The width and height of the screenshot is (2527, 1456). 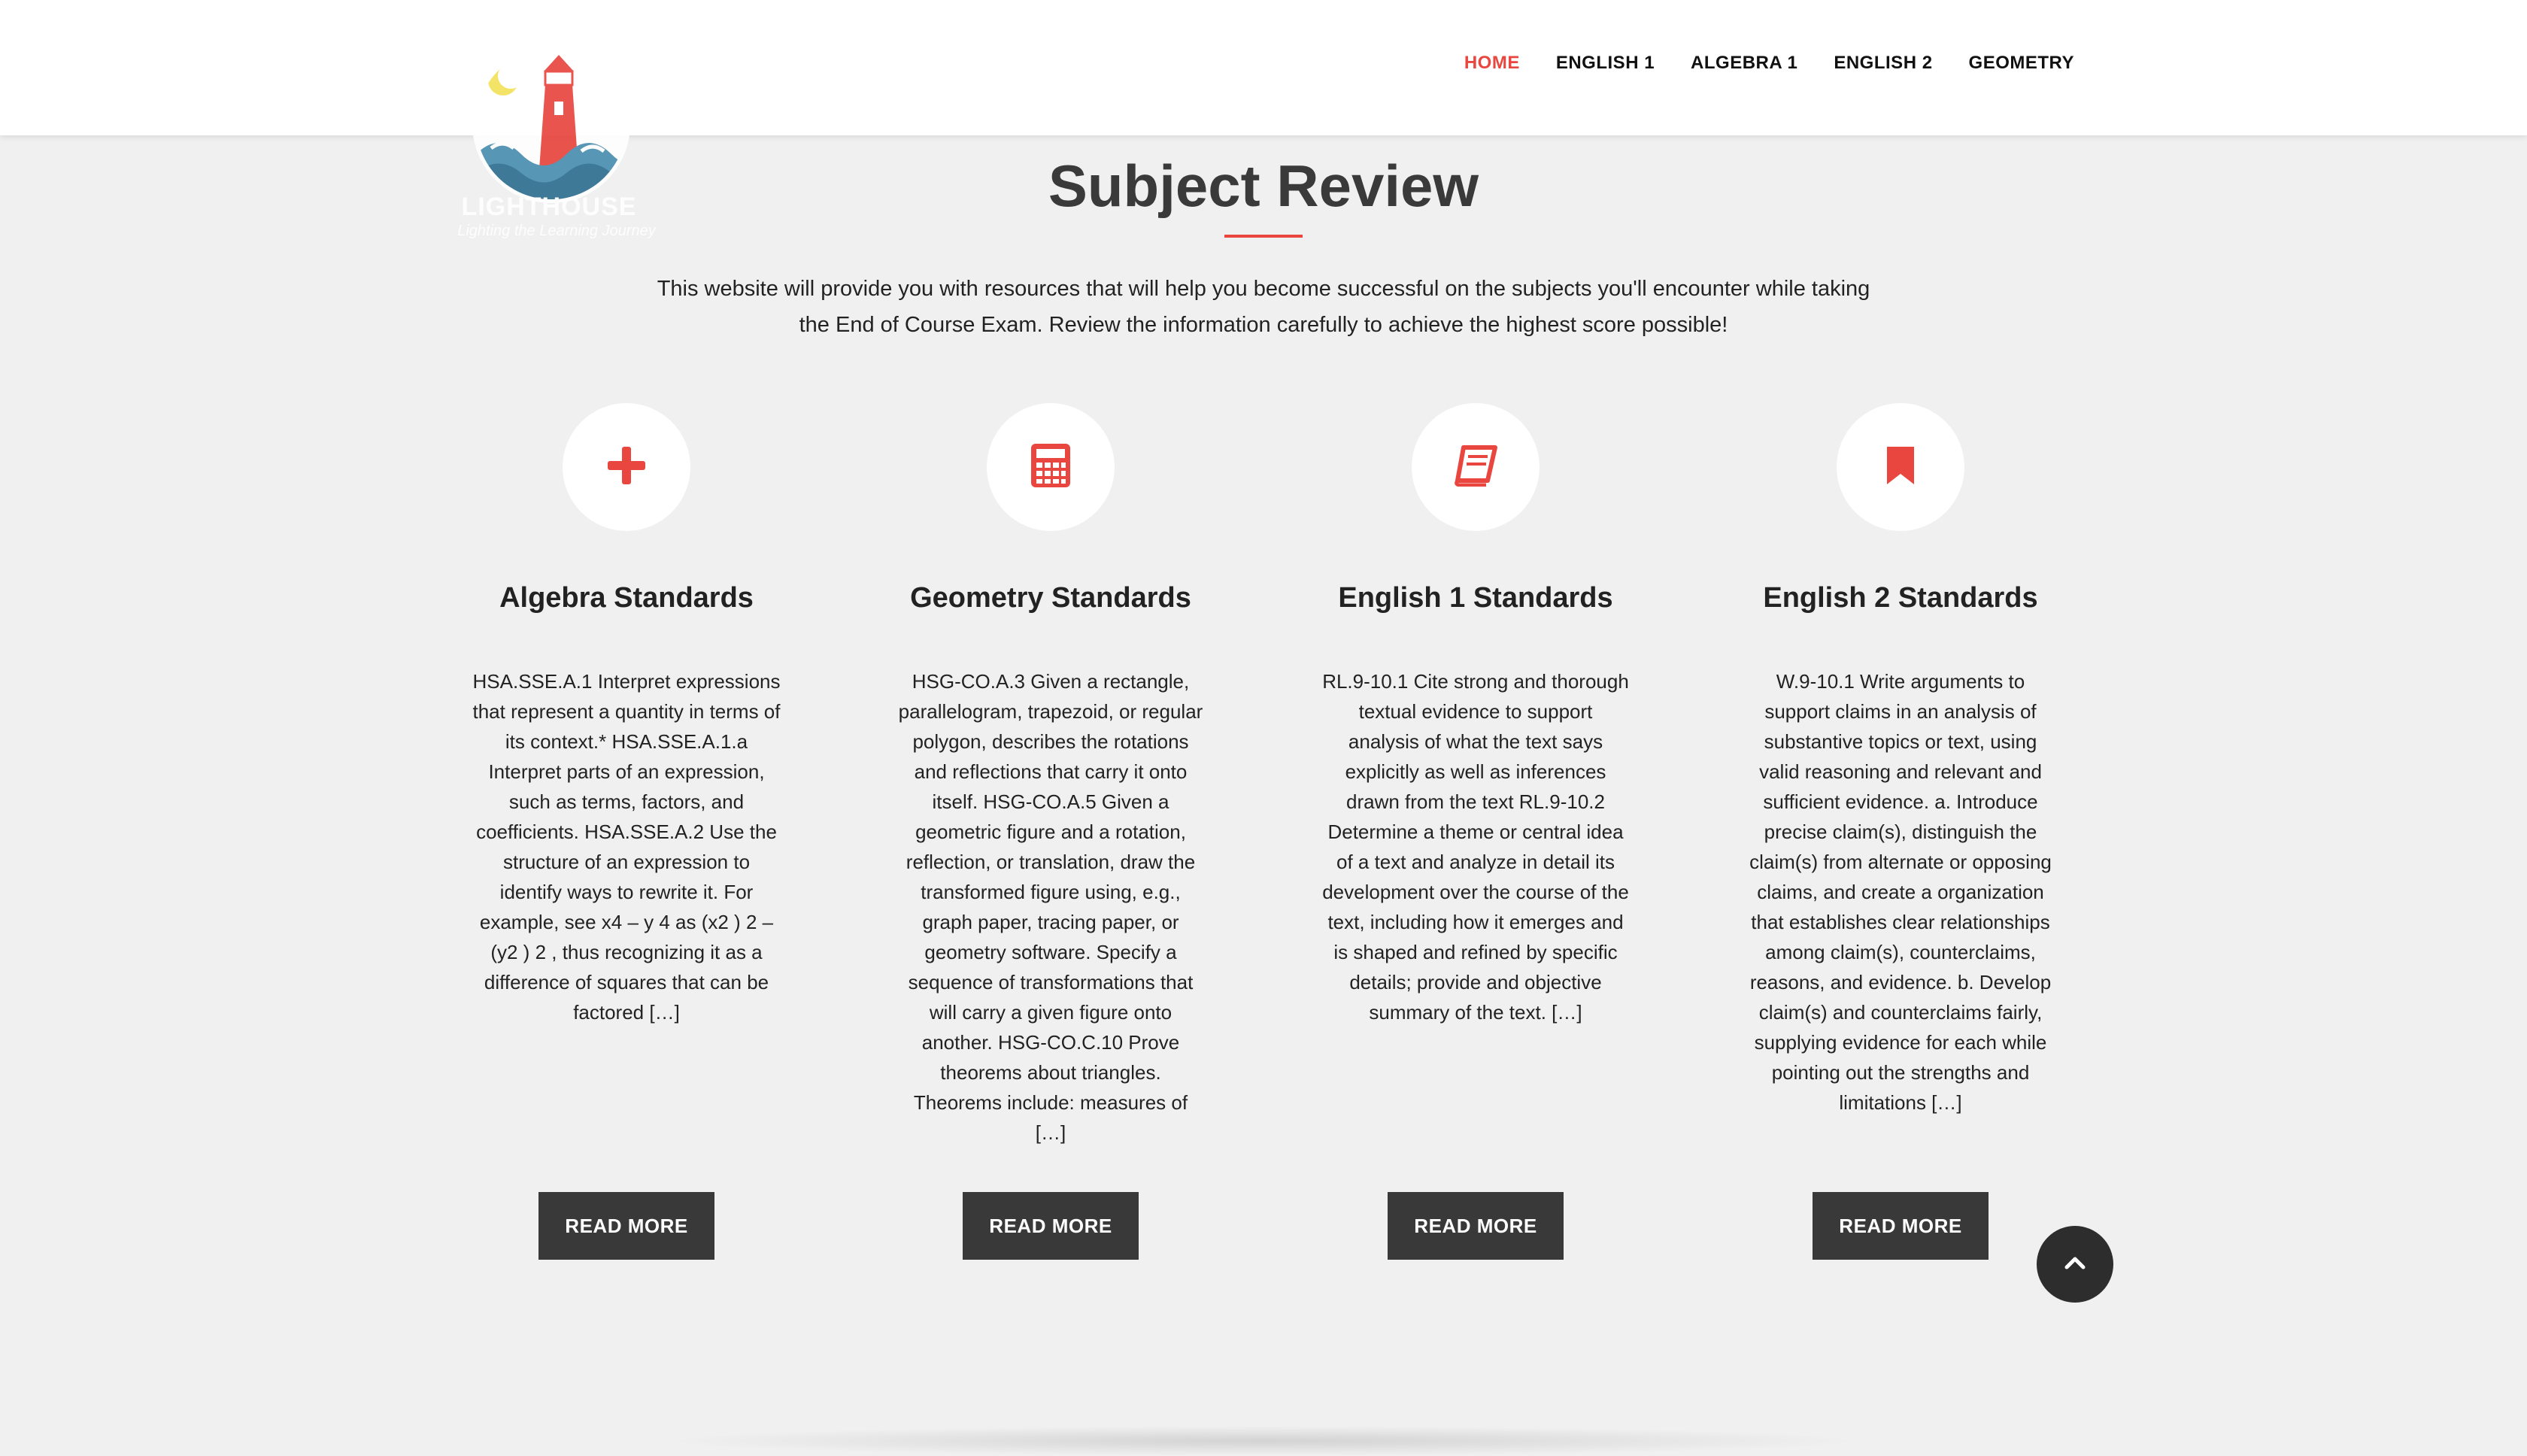 I want to click on logo-name: LIGHTHOUSE, so click(x=549, y=207).